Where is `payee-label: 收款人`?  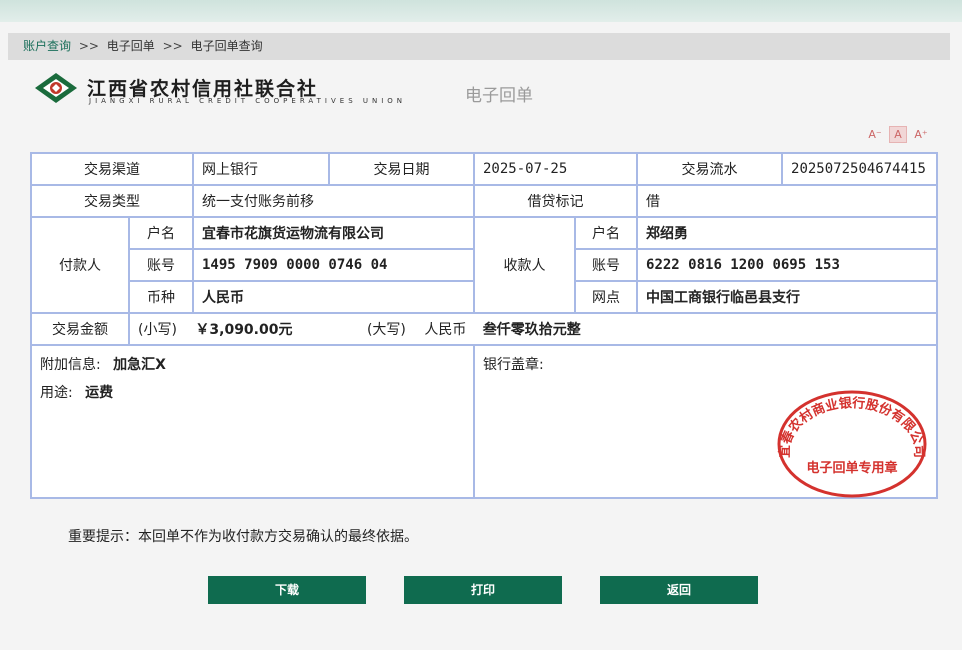 payee-label: 收款人 is located at coordinates (524, 265).